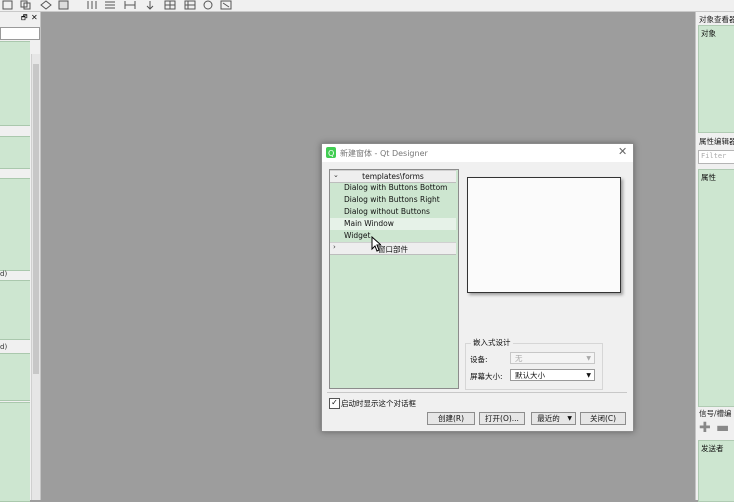  What do you see at coordinates (492, 342) in the screenshot?
I see `embedded-design-title: 嵌入式设计` at bounding box center [492, 342].